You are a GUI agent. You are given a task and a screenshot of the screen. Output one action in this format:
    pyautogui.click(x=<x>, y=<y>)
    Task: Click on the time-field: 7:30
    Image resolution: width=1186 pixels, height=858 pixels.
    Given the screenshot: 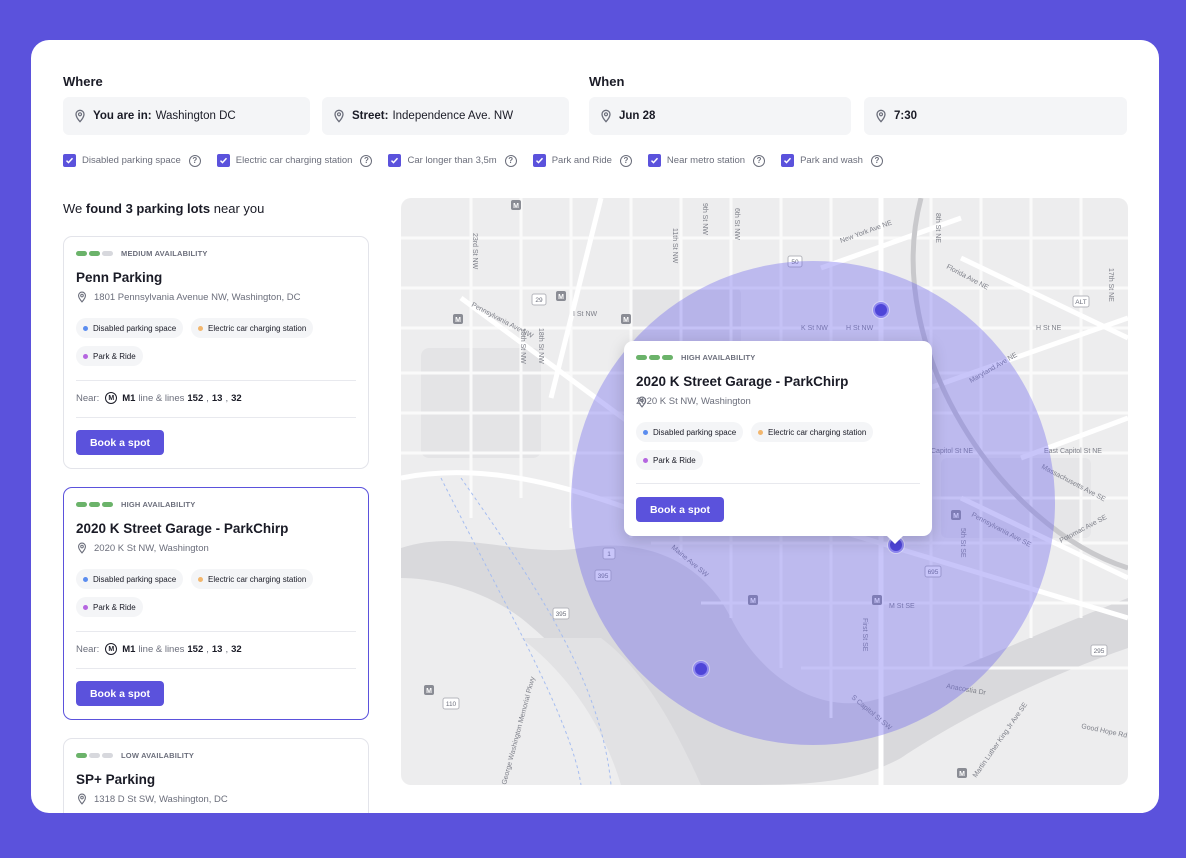 What is the action you would take?
    pyautogui.click(x=995, y=116)
    